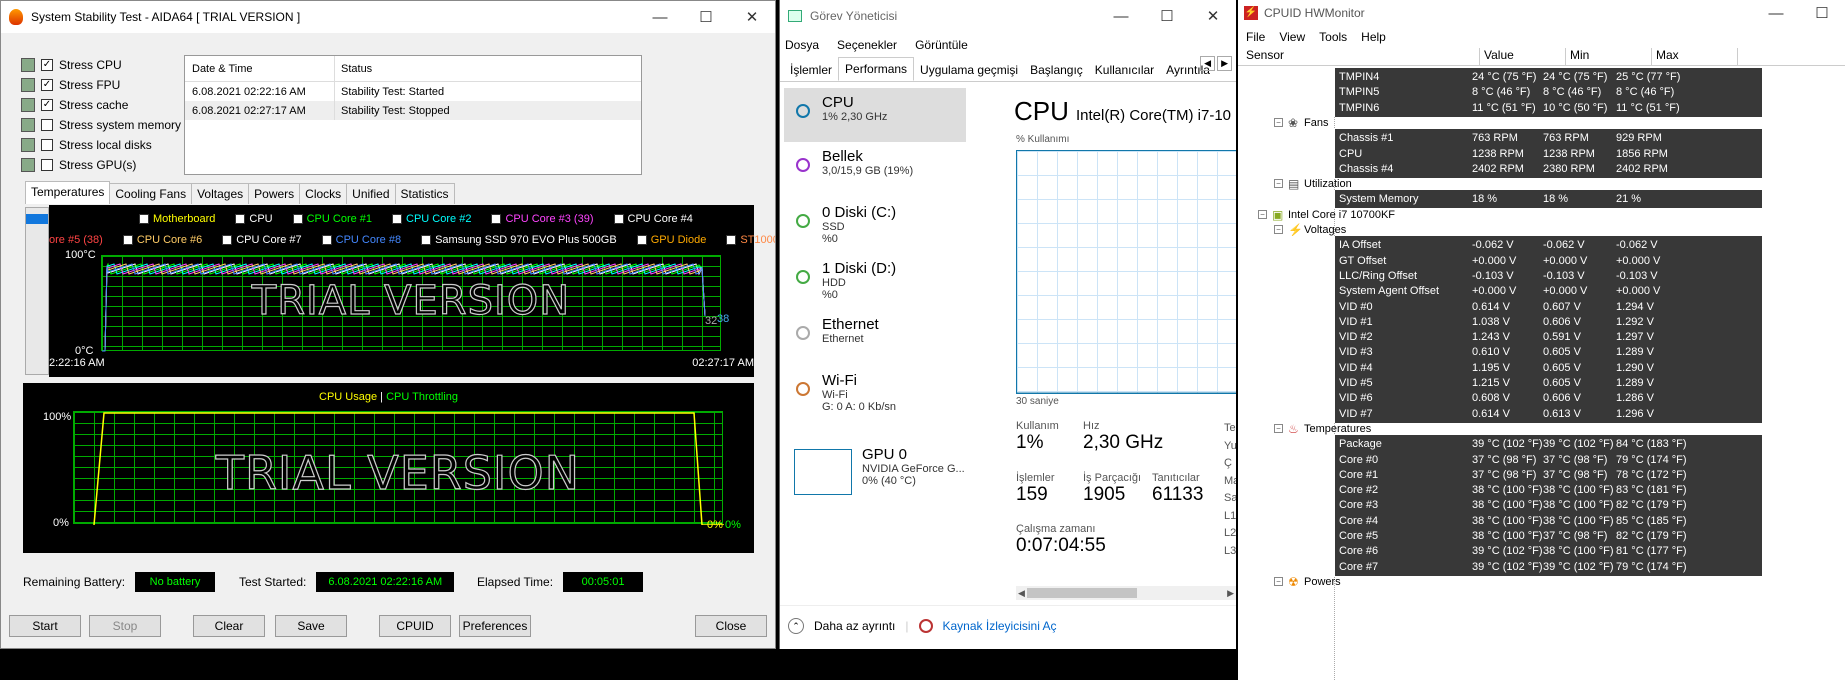 The height and width of the screenshot is (680, 1845). What do you see at coordinates (415, 626) in the screenshot?
I see `cpuid-button: CPUID` at bounding box center [415, 626].